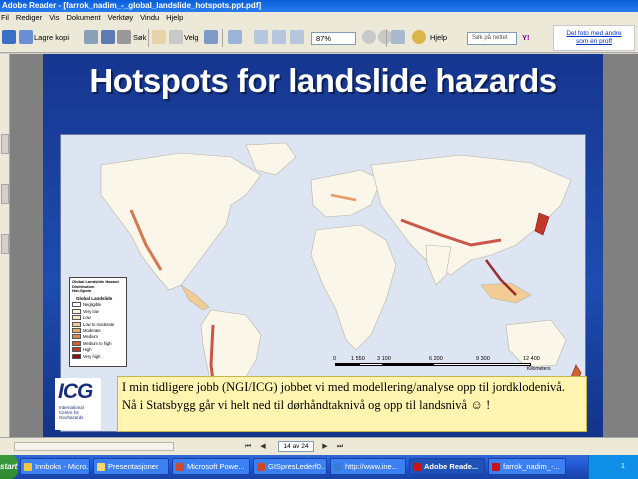  Describe the element at coordinates (71, 418) in the screenshot. I see `logo-sub-line: Geohazards` at that location.